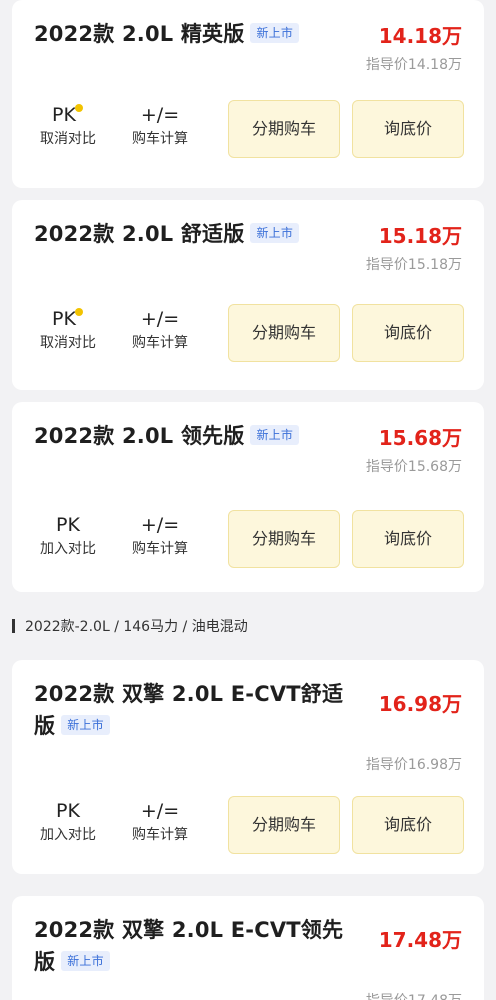 The image size is (496, 1000). I want to click on section-header: 2022款-2.0L / 146马力 / 油电混动, so click(130, 627).